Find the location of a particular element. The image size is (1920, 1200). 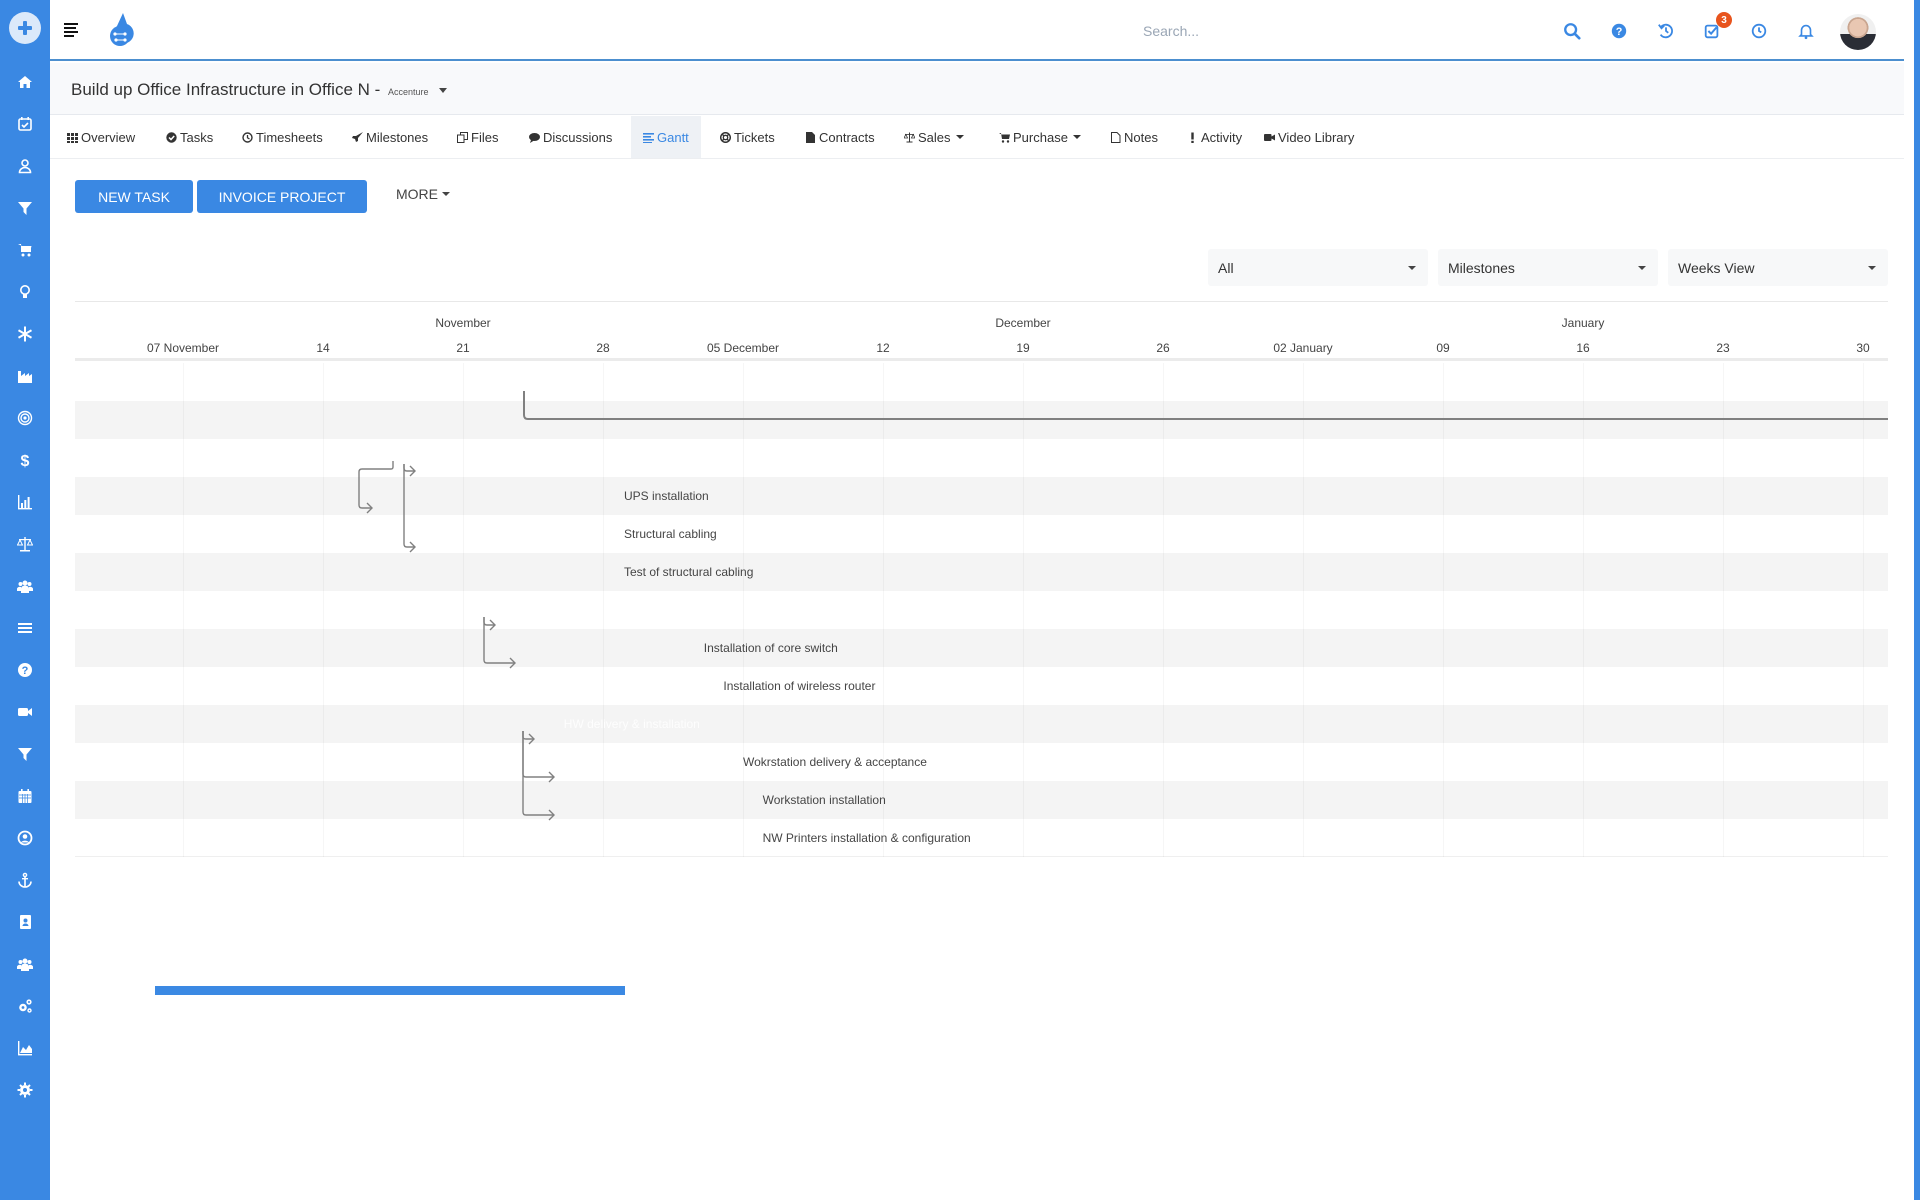

snowflake-icon is located at coordinates (25, 334).